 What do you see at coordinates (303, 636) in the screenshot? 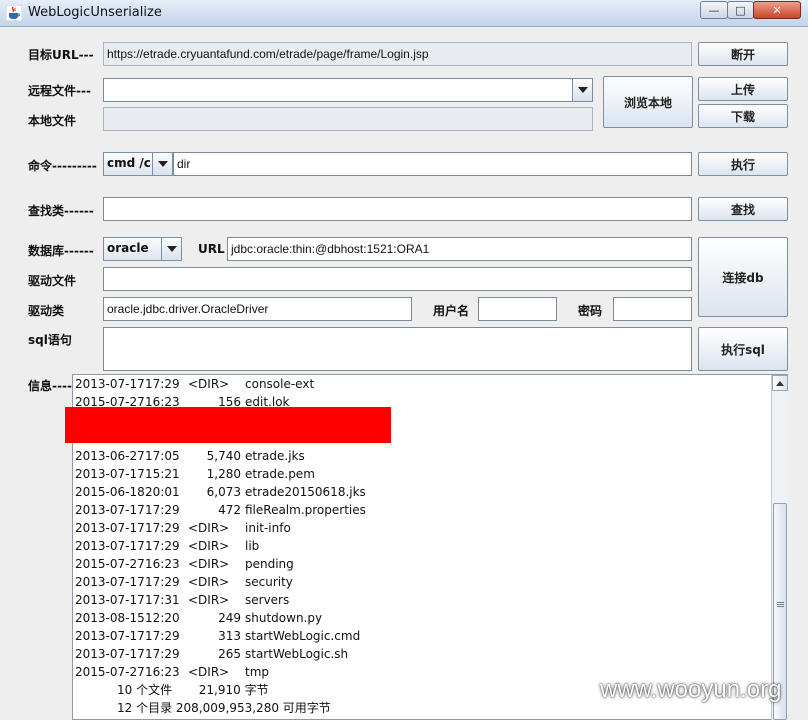
I see `entry-name: startWebLogic.cmd` at bounding box center [303, 636].